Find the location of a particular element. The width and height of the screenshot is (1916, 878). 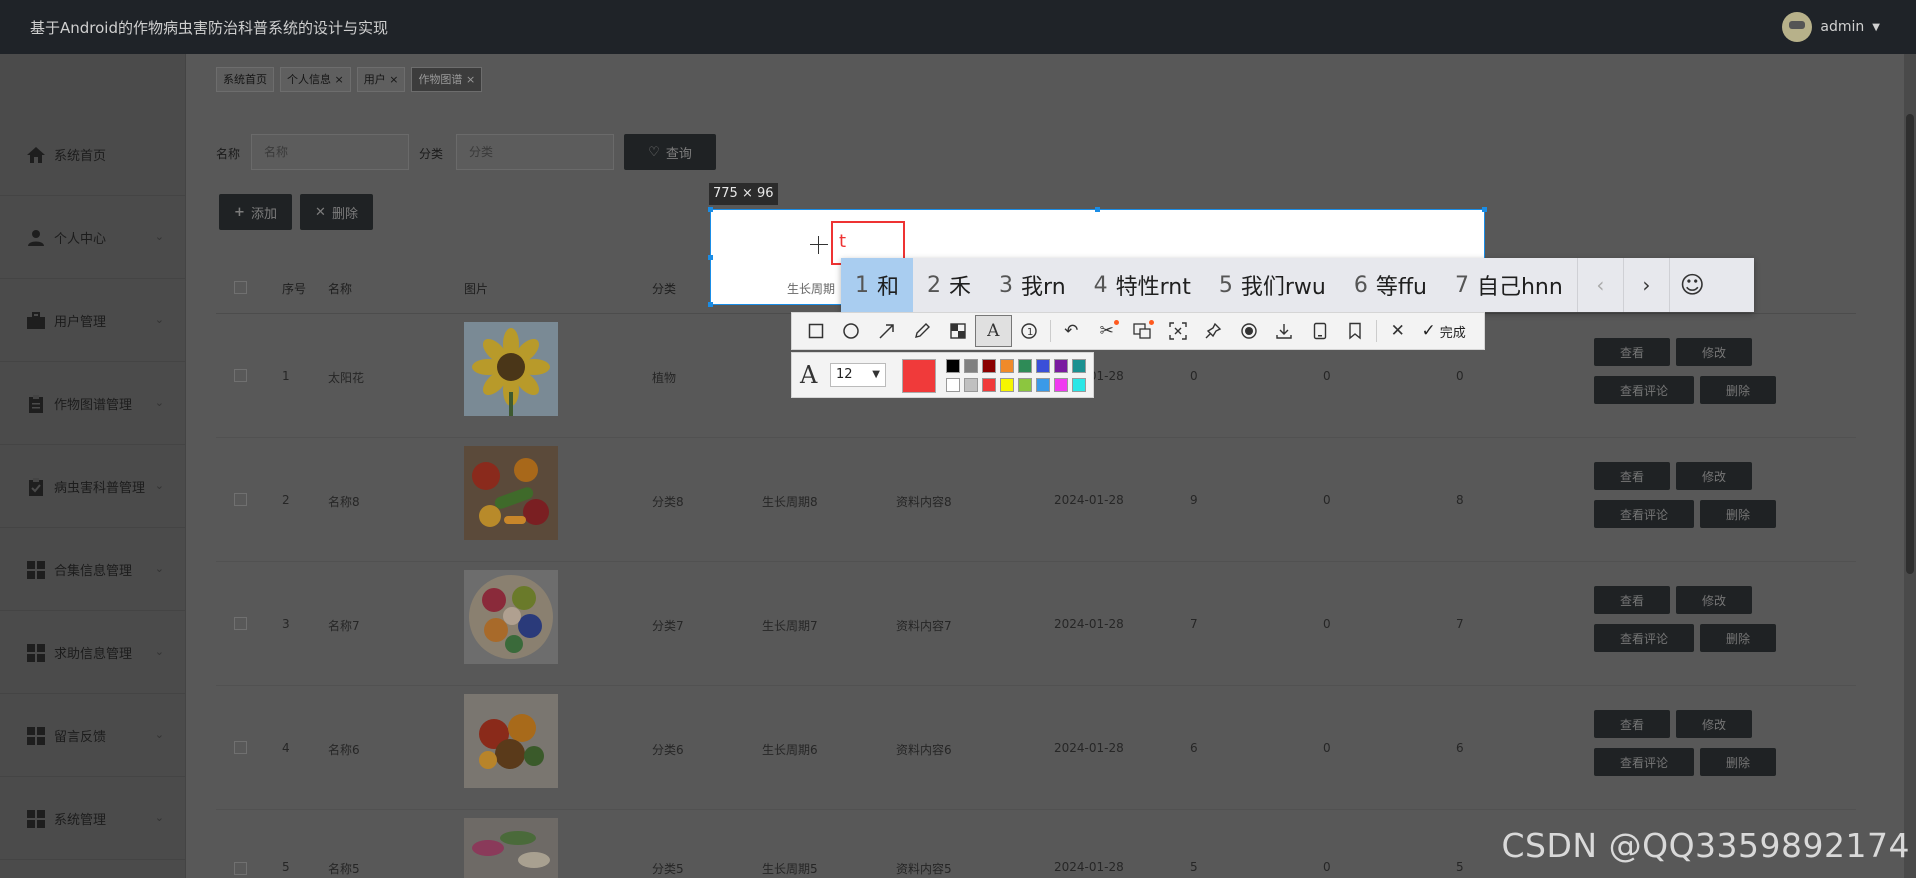

download-icon is located at coordinates (1285, 331).